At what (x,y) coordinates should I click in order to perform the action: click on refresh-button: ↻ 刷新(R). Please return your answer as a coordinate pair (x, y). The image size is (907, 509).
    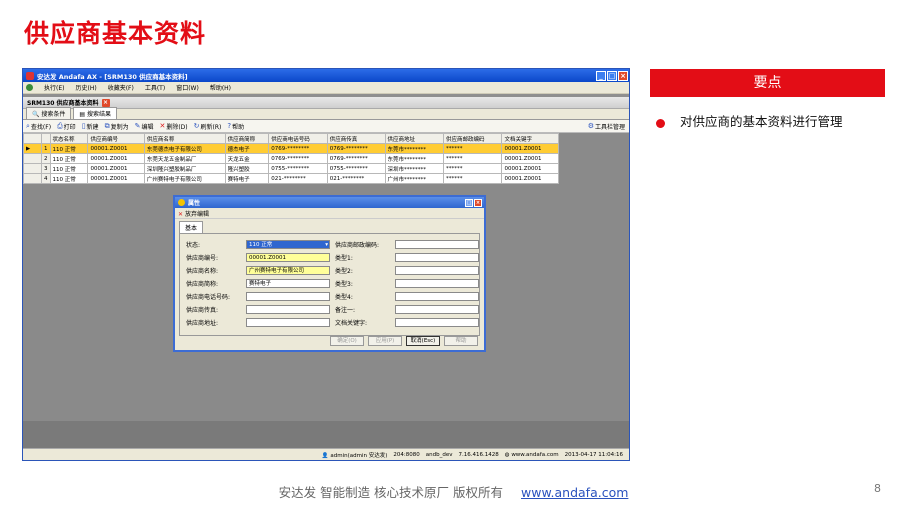
    Looking at the image, I should click on (208, 126).